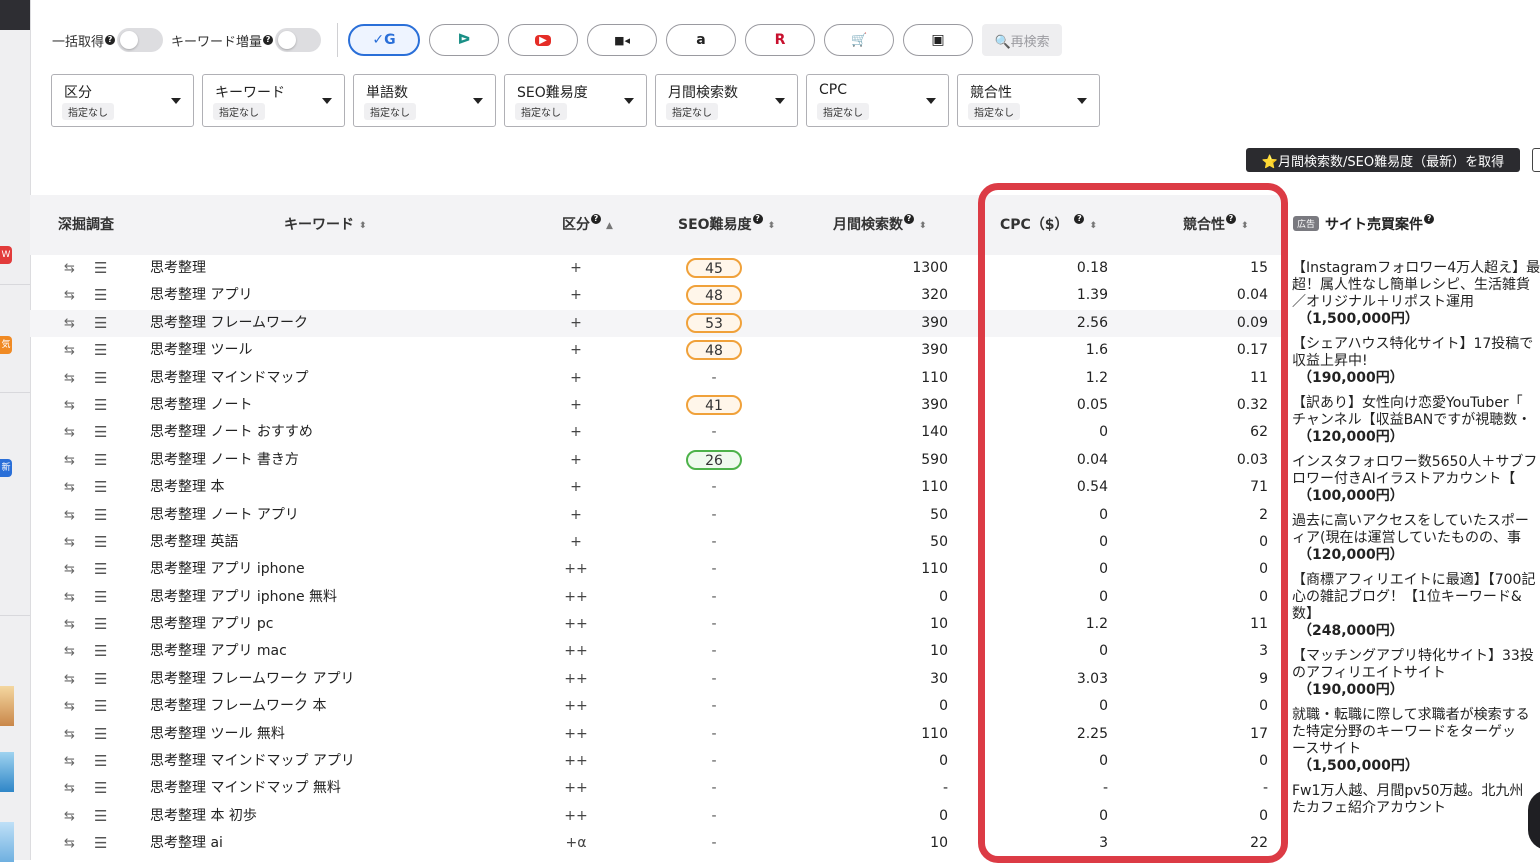 Image resolution: width=1540 pixels, height=863 pixels. What do you see at coordinates (122, 100) in the screenshot?
I see `filter-dropdown: 区分 指定なし` at bounding box center [122, 100].